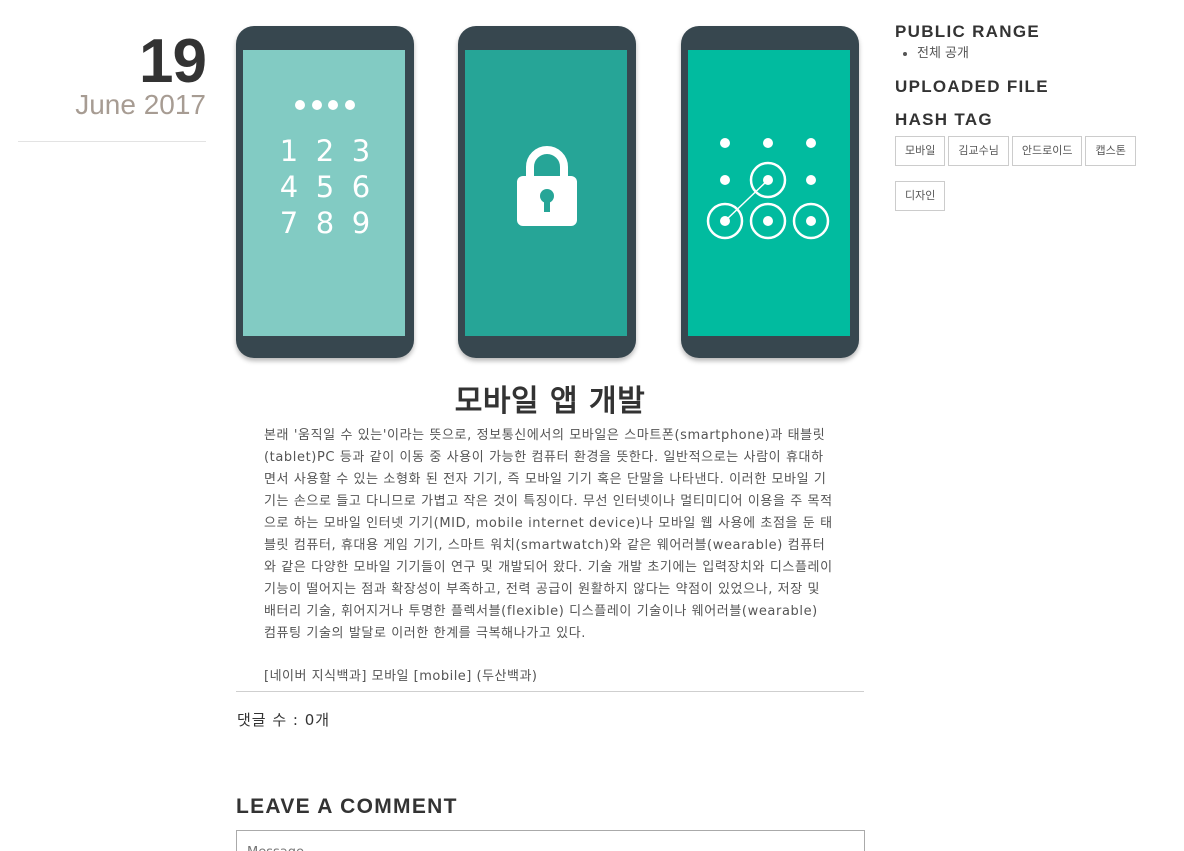 The image size is (1184, 851). I want to click on keypad-digit: 5, so click(325, 187).